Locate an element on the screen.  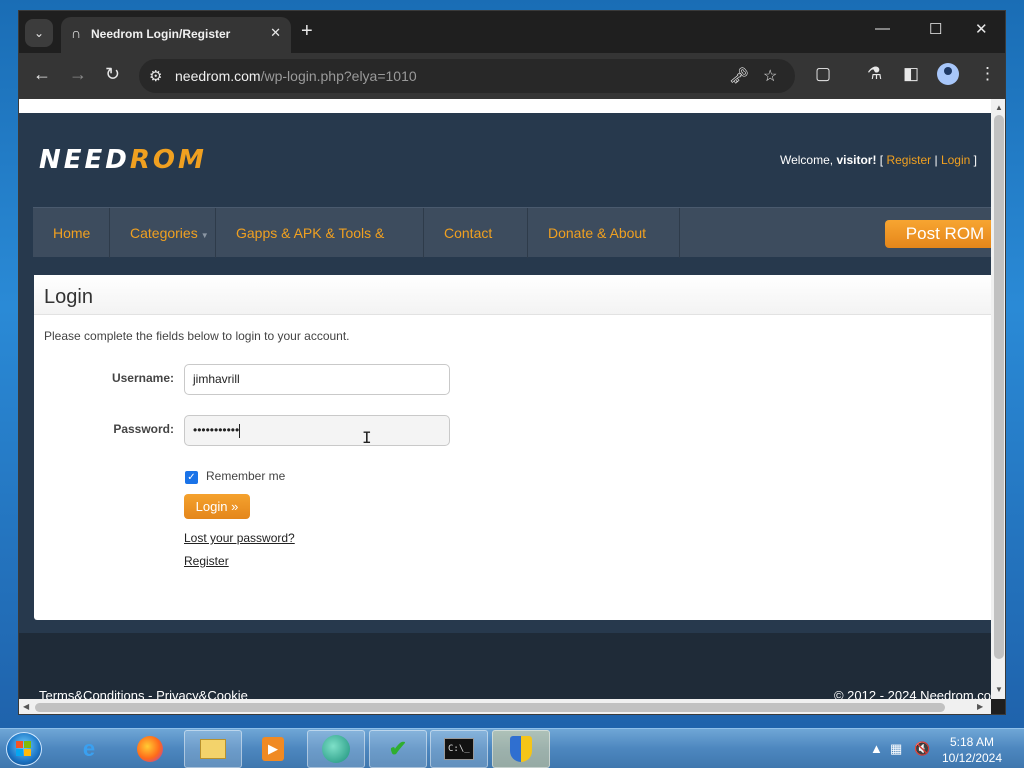
caret-down-icon: ▼ is located at coordinates (204, 235).